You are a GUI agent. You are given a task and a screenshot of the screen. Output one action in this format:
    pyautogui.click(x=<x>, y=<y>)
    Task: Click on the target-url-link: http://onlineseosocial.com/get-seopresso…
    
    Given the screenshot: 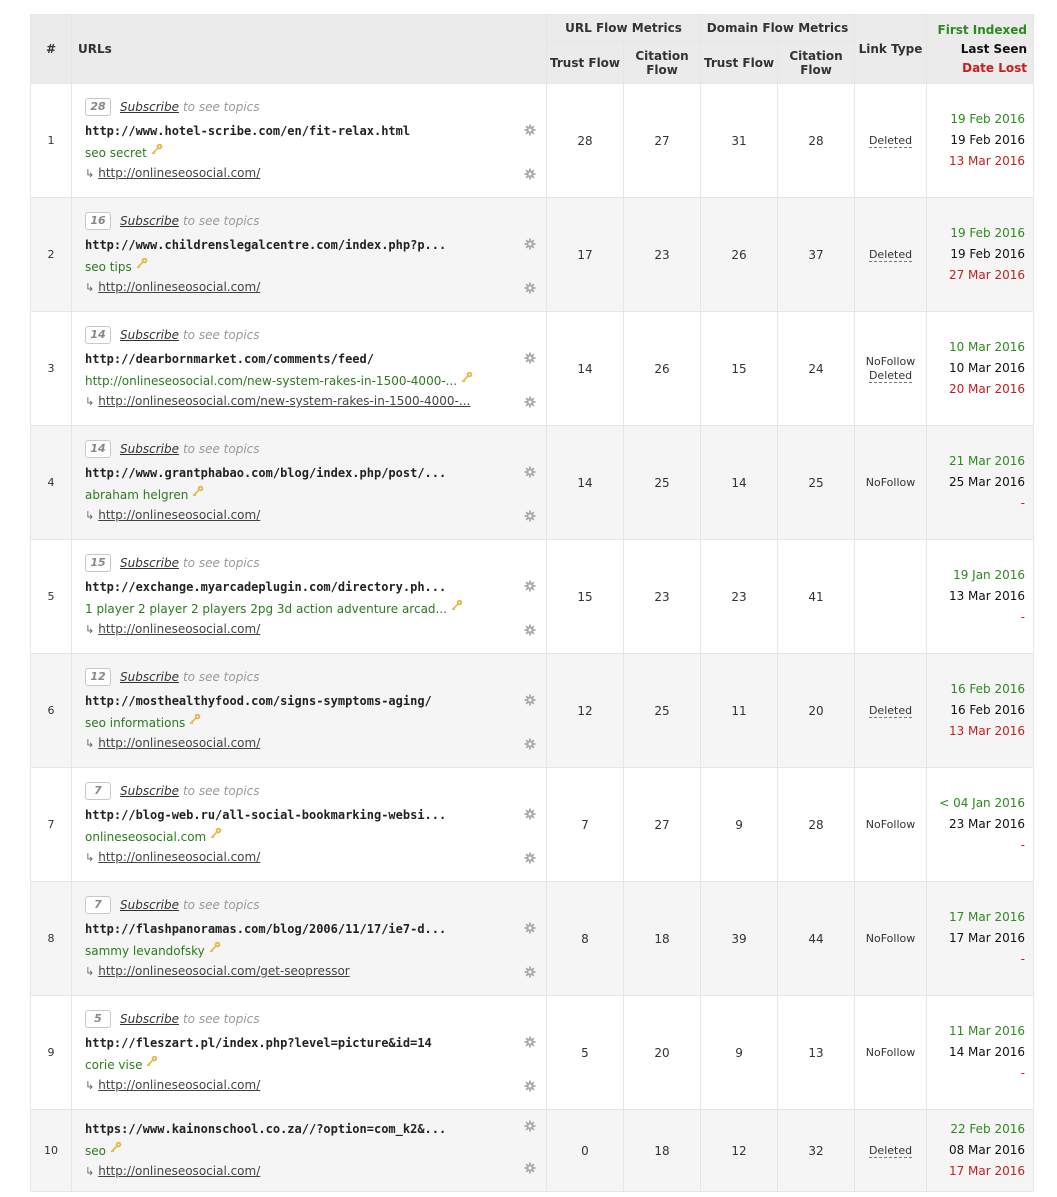 What is the action you would take?
    pyautogui.click(x=224, y=971)
    